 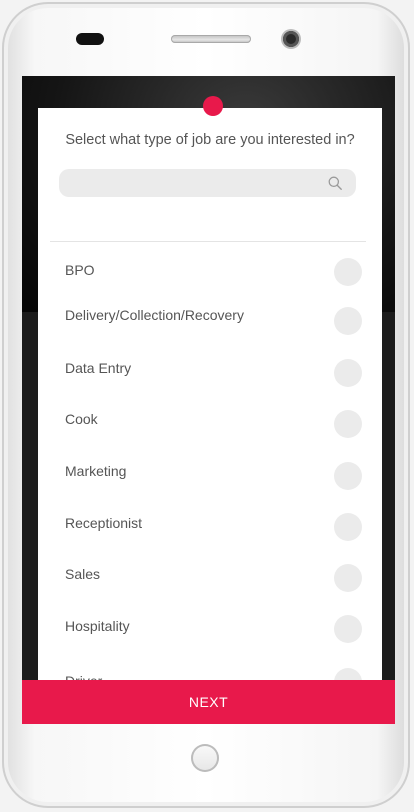 What do you see at coordinates (208, 241) in the screenshot?
I see `divider` at bounding box center [208, 241].